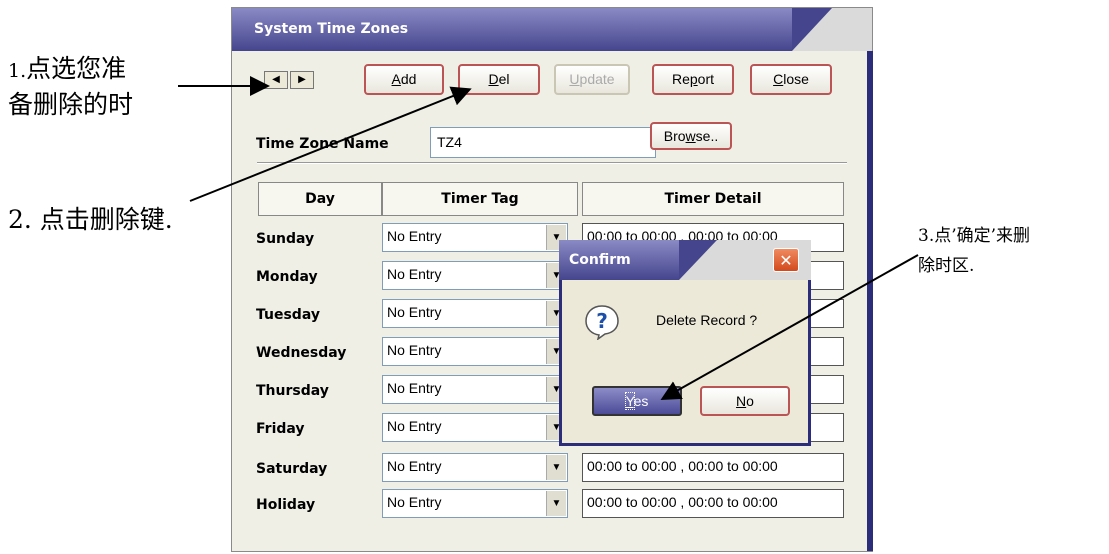  Describe the element at coordinates (693, 79) in the screenshot. I see `report-button: Report` at that location.